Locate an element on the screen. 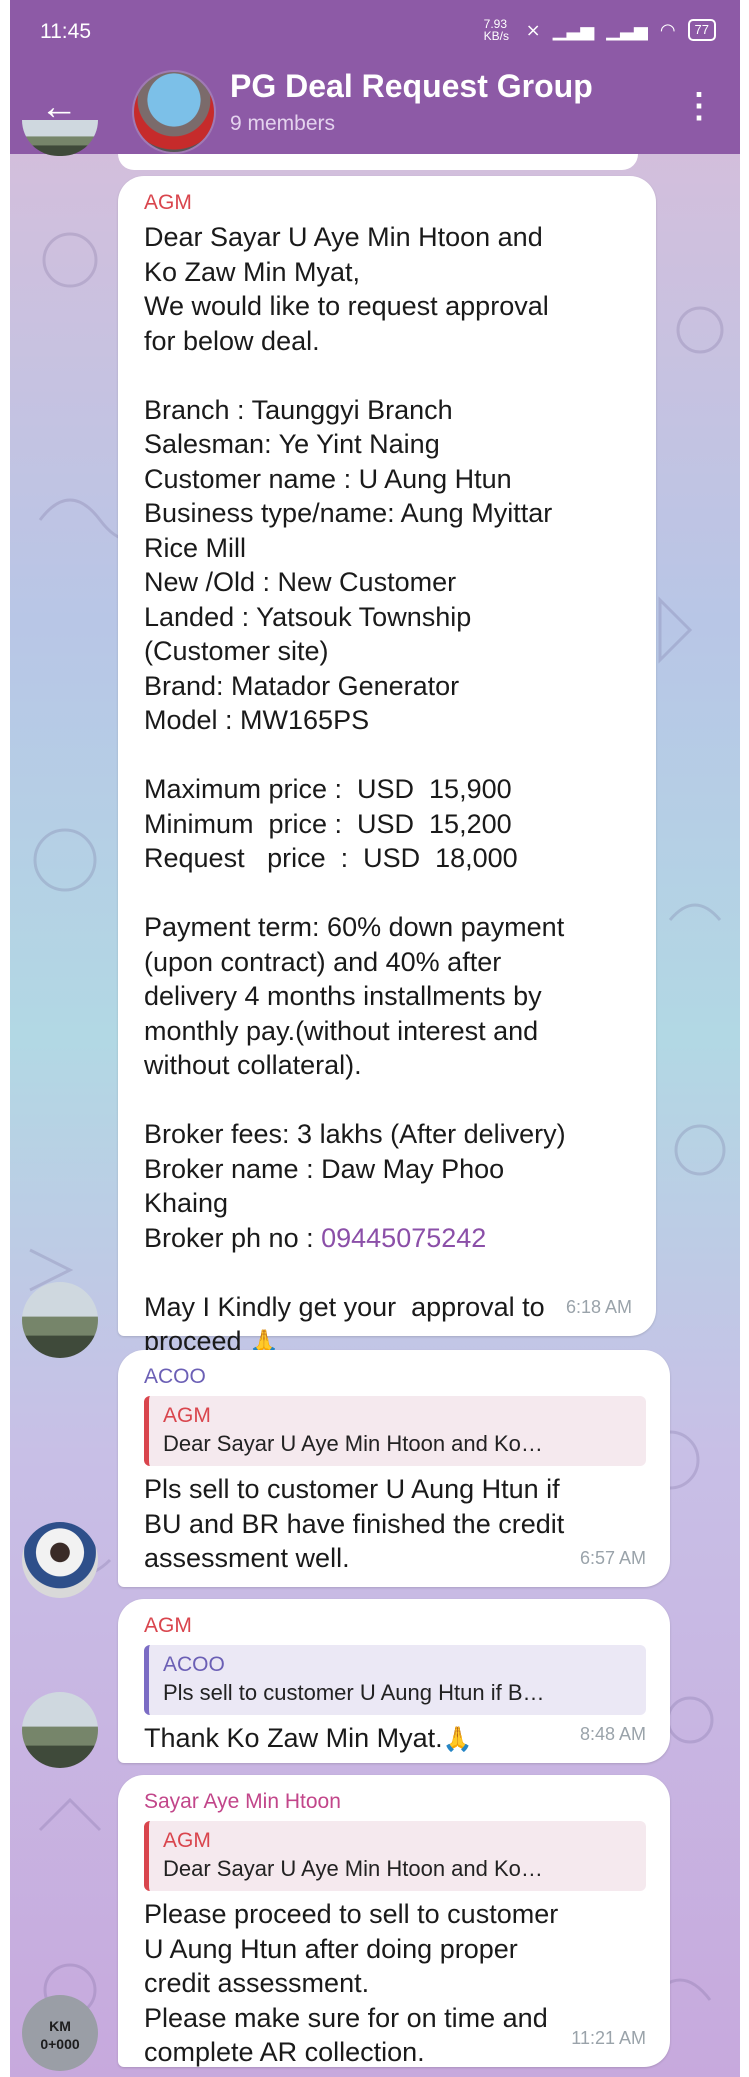 The height and width of the screenshot is (2077, 749). message-time: 8:48 AM is located at coordinates (612, 1733).